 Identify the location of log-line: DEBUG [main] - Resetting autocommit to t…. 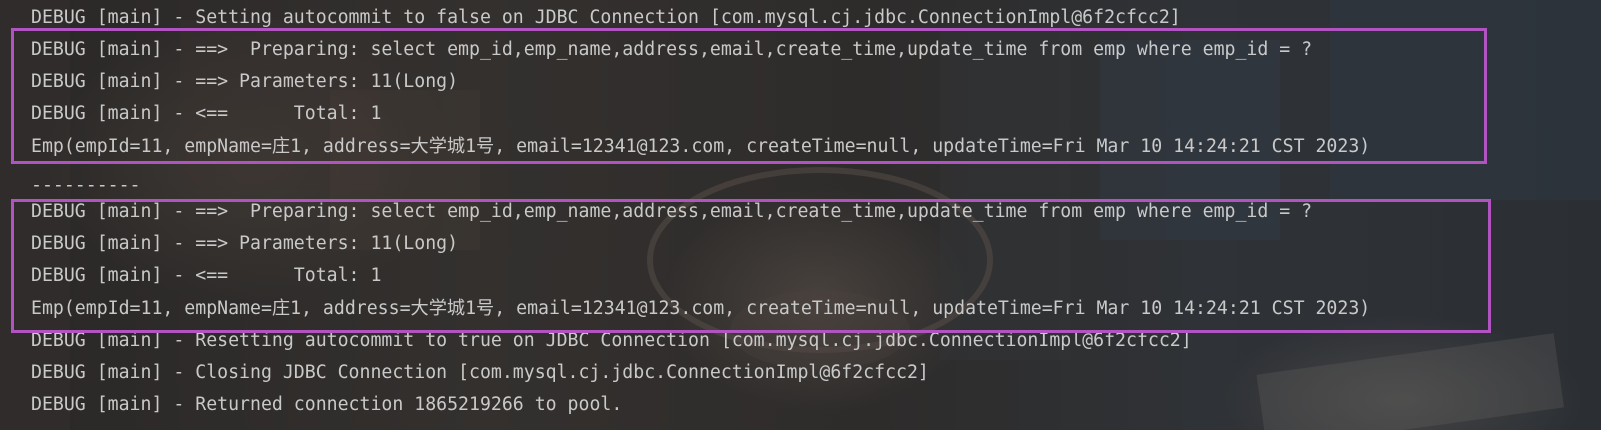
(611, 340).